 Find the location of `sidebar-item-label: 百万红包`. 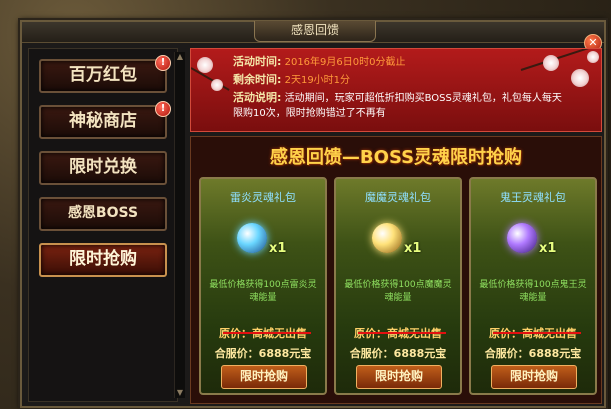

sidebar-item-label: 百万红包 is located at coordinates (103, 75).